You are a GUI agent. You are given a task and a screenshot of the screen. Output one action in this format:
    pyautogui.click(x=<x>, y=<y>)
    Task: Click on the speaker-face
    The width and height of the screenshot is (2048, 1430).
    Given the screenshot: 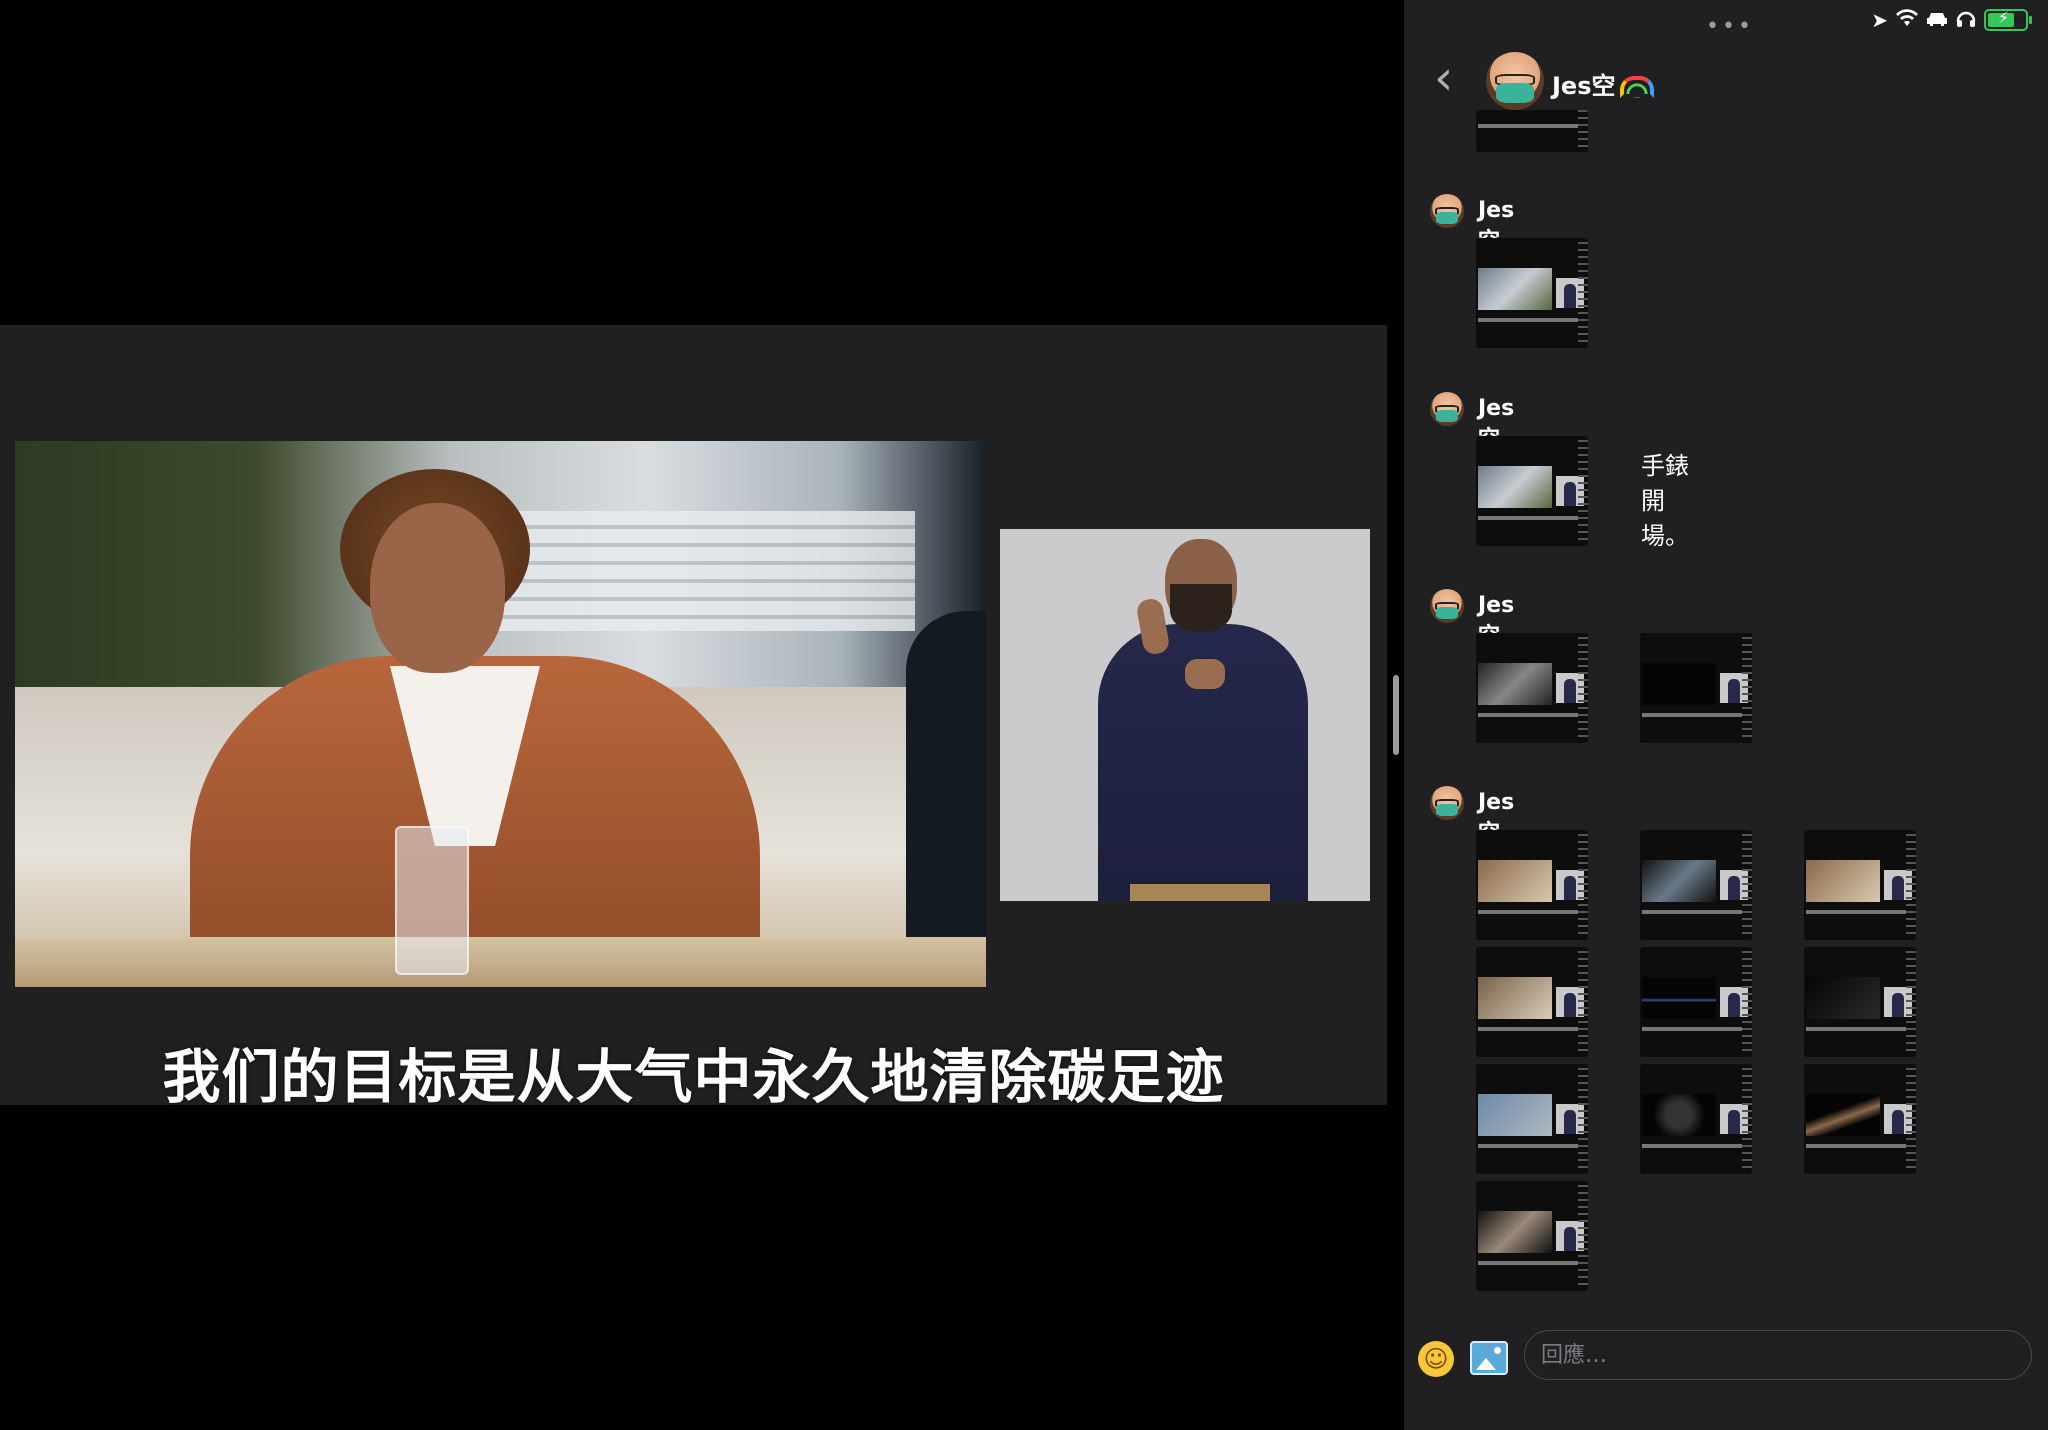 What is the action you would take?
    pyautogui.click(x=437, y=588)
    